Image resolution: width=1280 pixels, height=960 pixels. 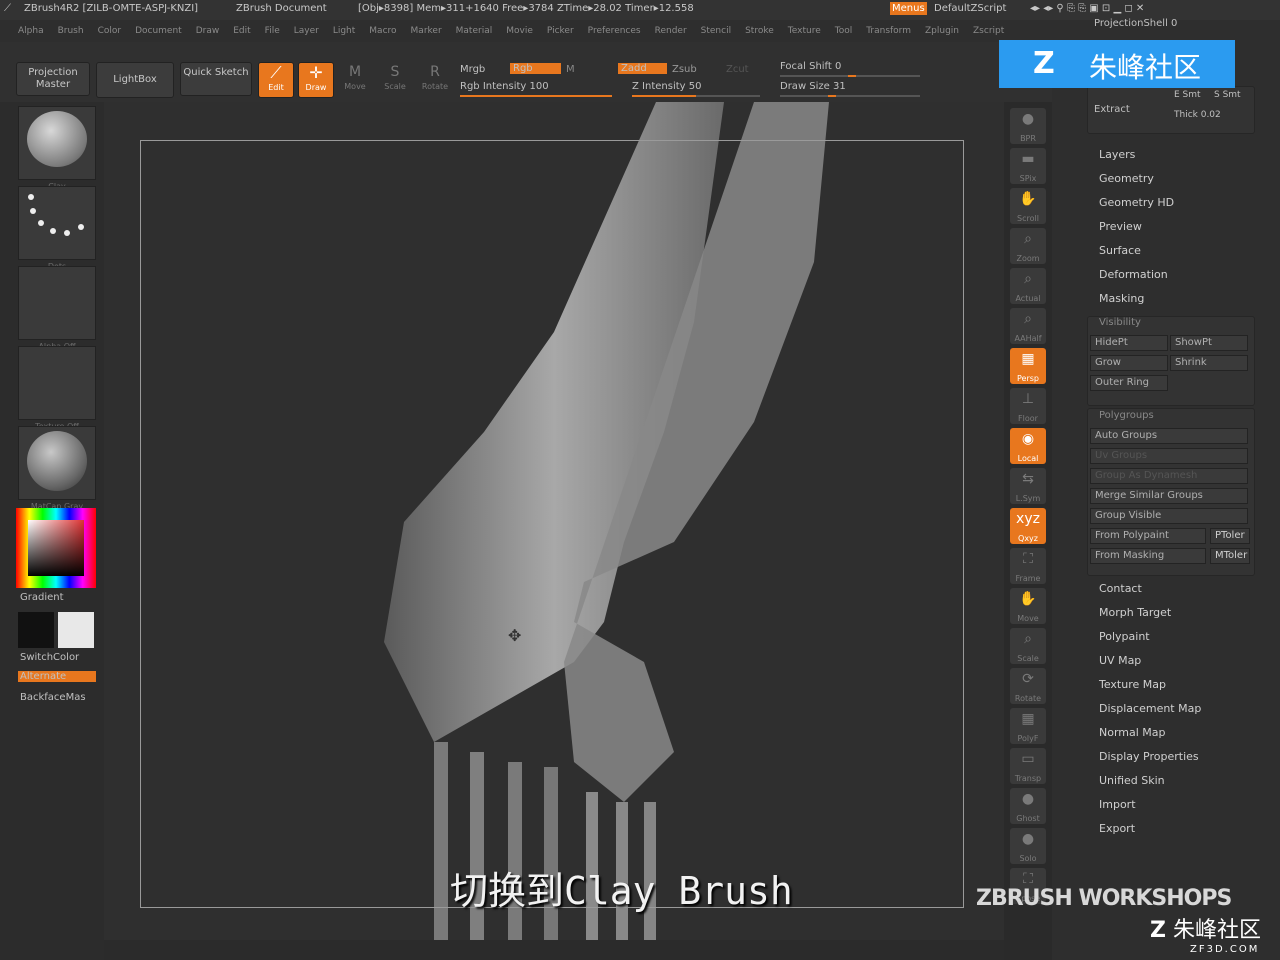 What do you see at coordinates (344, 31) in the screenshot?
I see `menu-item: Light` at bounding box center [344, 31].